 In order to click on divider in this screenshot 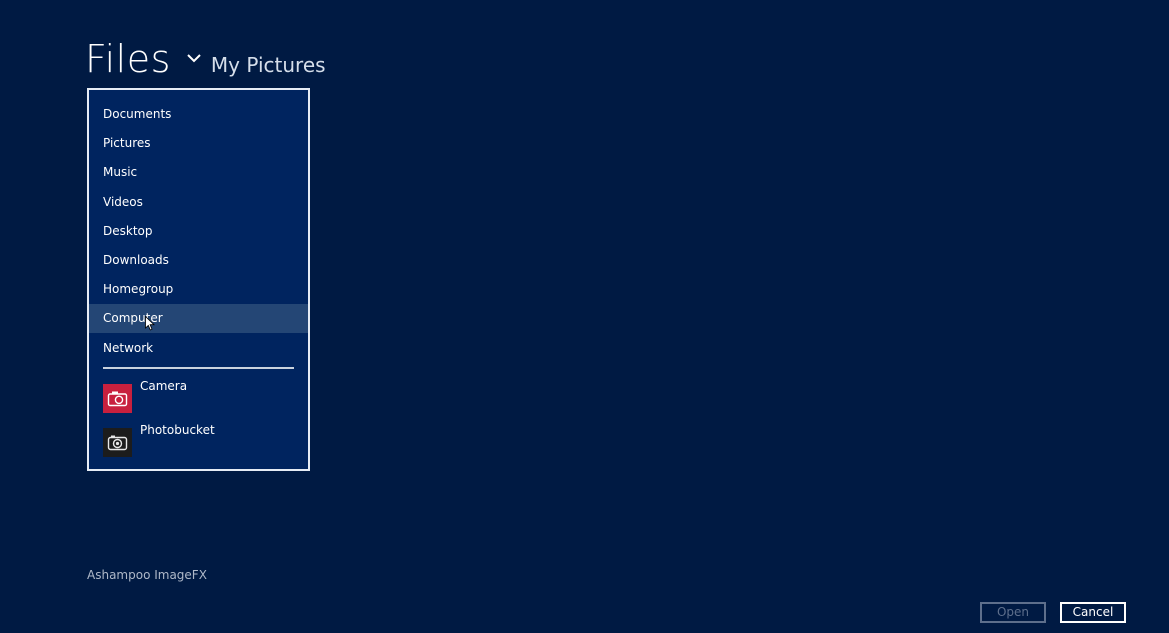, I will do `click(198, 368)`.